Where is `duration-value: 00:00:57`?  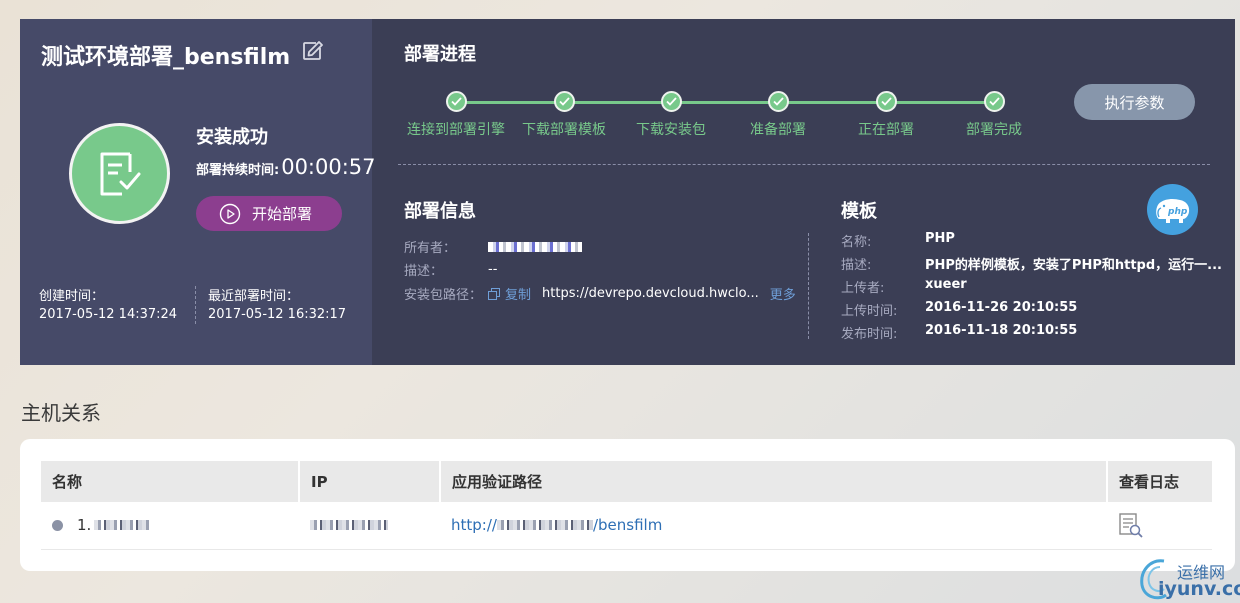 duration-value: 00:00:57 is located at coordinates (328, 167).